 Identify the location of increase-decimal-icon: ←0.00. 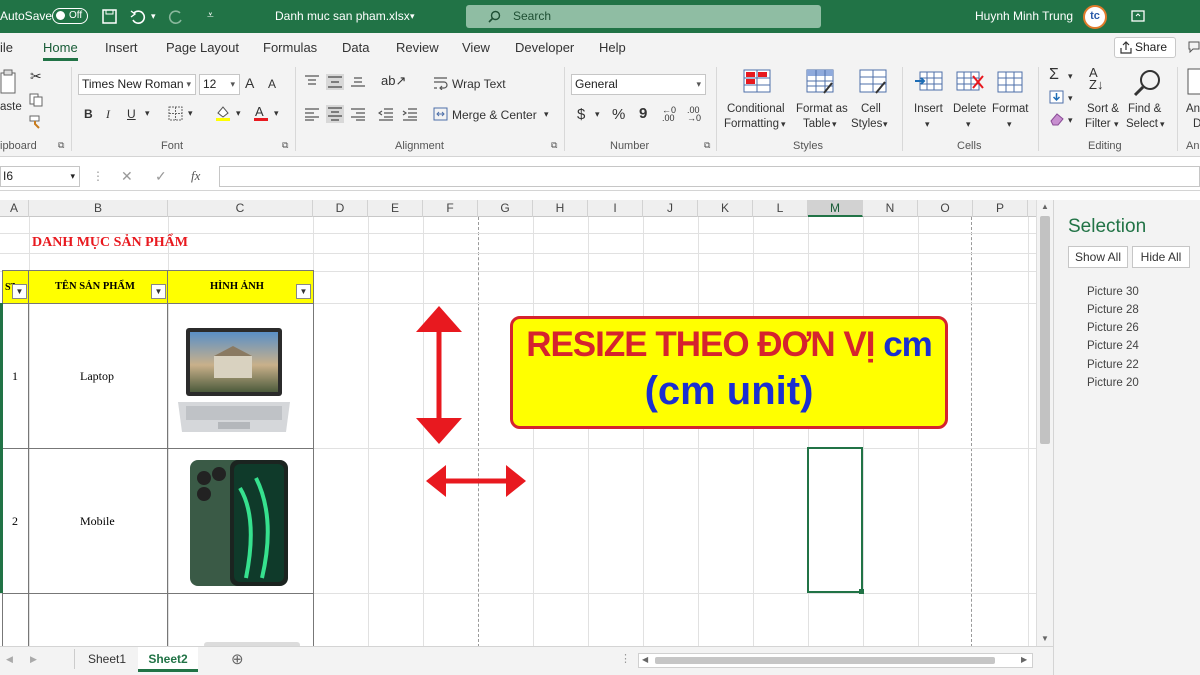
(669, 114).